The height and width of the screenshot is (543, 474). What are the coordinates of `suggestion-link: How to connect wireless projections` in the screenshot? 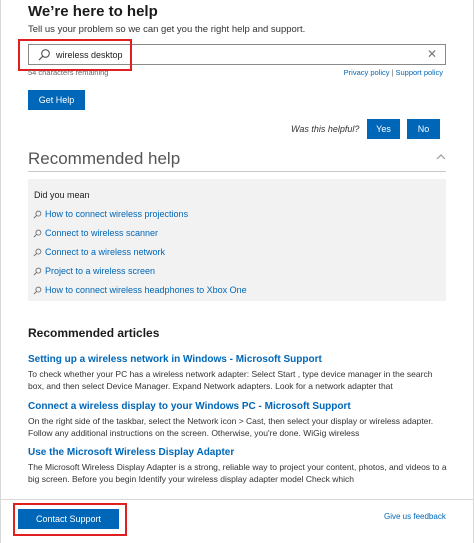 It's located at (110, 214).